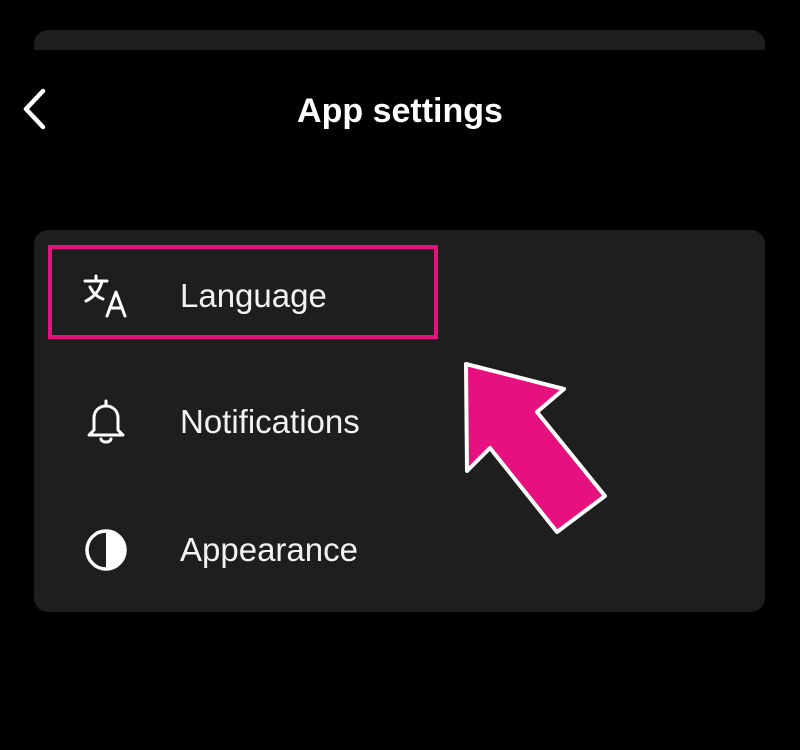 The width and height of the screenshot is (800, 750). I want to click on settings-item-label: Notifications, so click(270, 421).